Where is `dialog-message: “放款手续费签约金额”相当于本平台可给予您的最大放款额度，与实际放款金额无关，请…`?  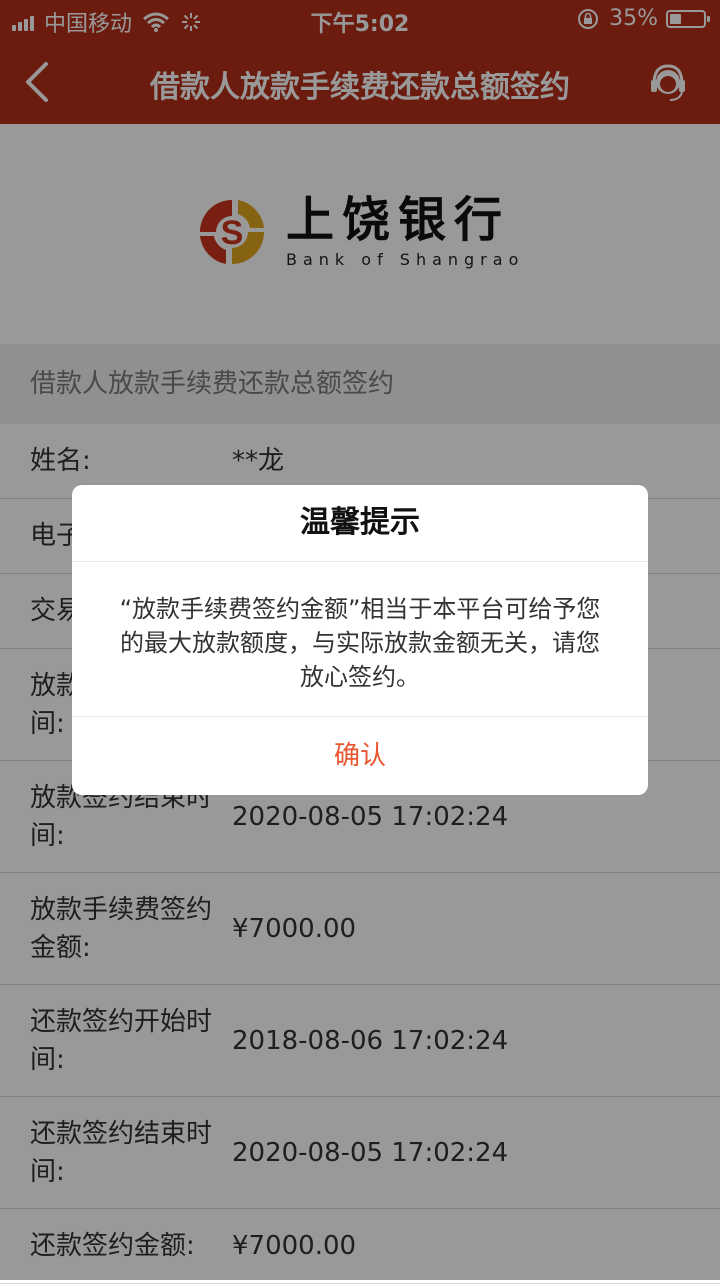
dialog-message: “放款手续费签约金额”相当于本平台可给予您的最大放款额度，与实际放款金额无关，请… is located at coordinates (360, 643).